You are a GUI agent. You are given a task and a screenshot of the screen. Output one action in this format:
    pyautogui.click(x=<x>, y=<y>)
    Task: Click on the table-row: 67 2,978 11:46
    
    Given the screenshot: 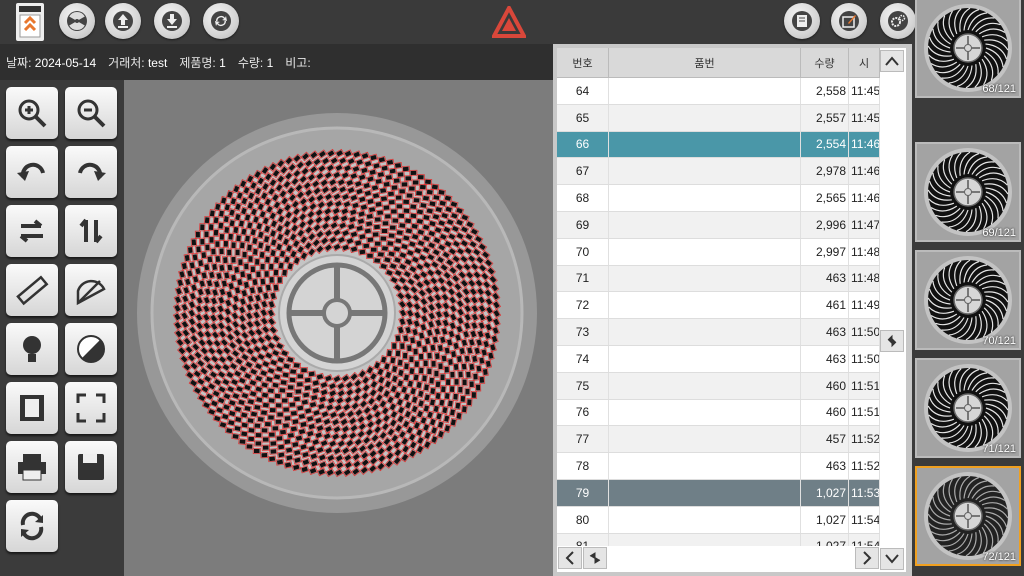 What is the action you would take?
    pyautogui.click(x=718, y=172)
    